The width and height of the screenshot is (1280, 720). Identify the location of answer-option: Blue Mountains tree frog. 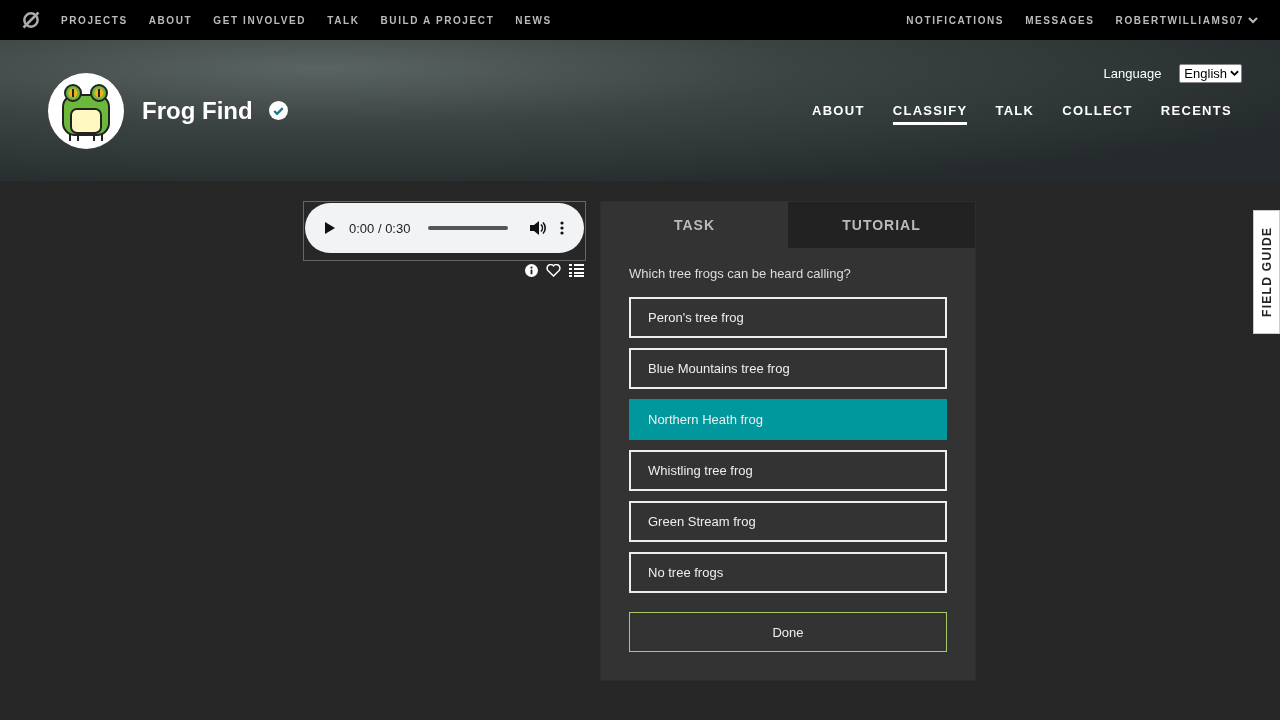
(788, 368).